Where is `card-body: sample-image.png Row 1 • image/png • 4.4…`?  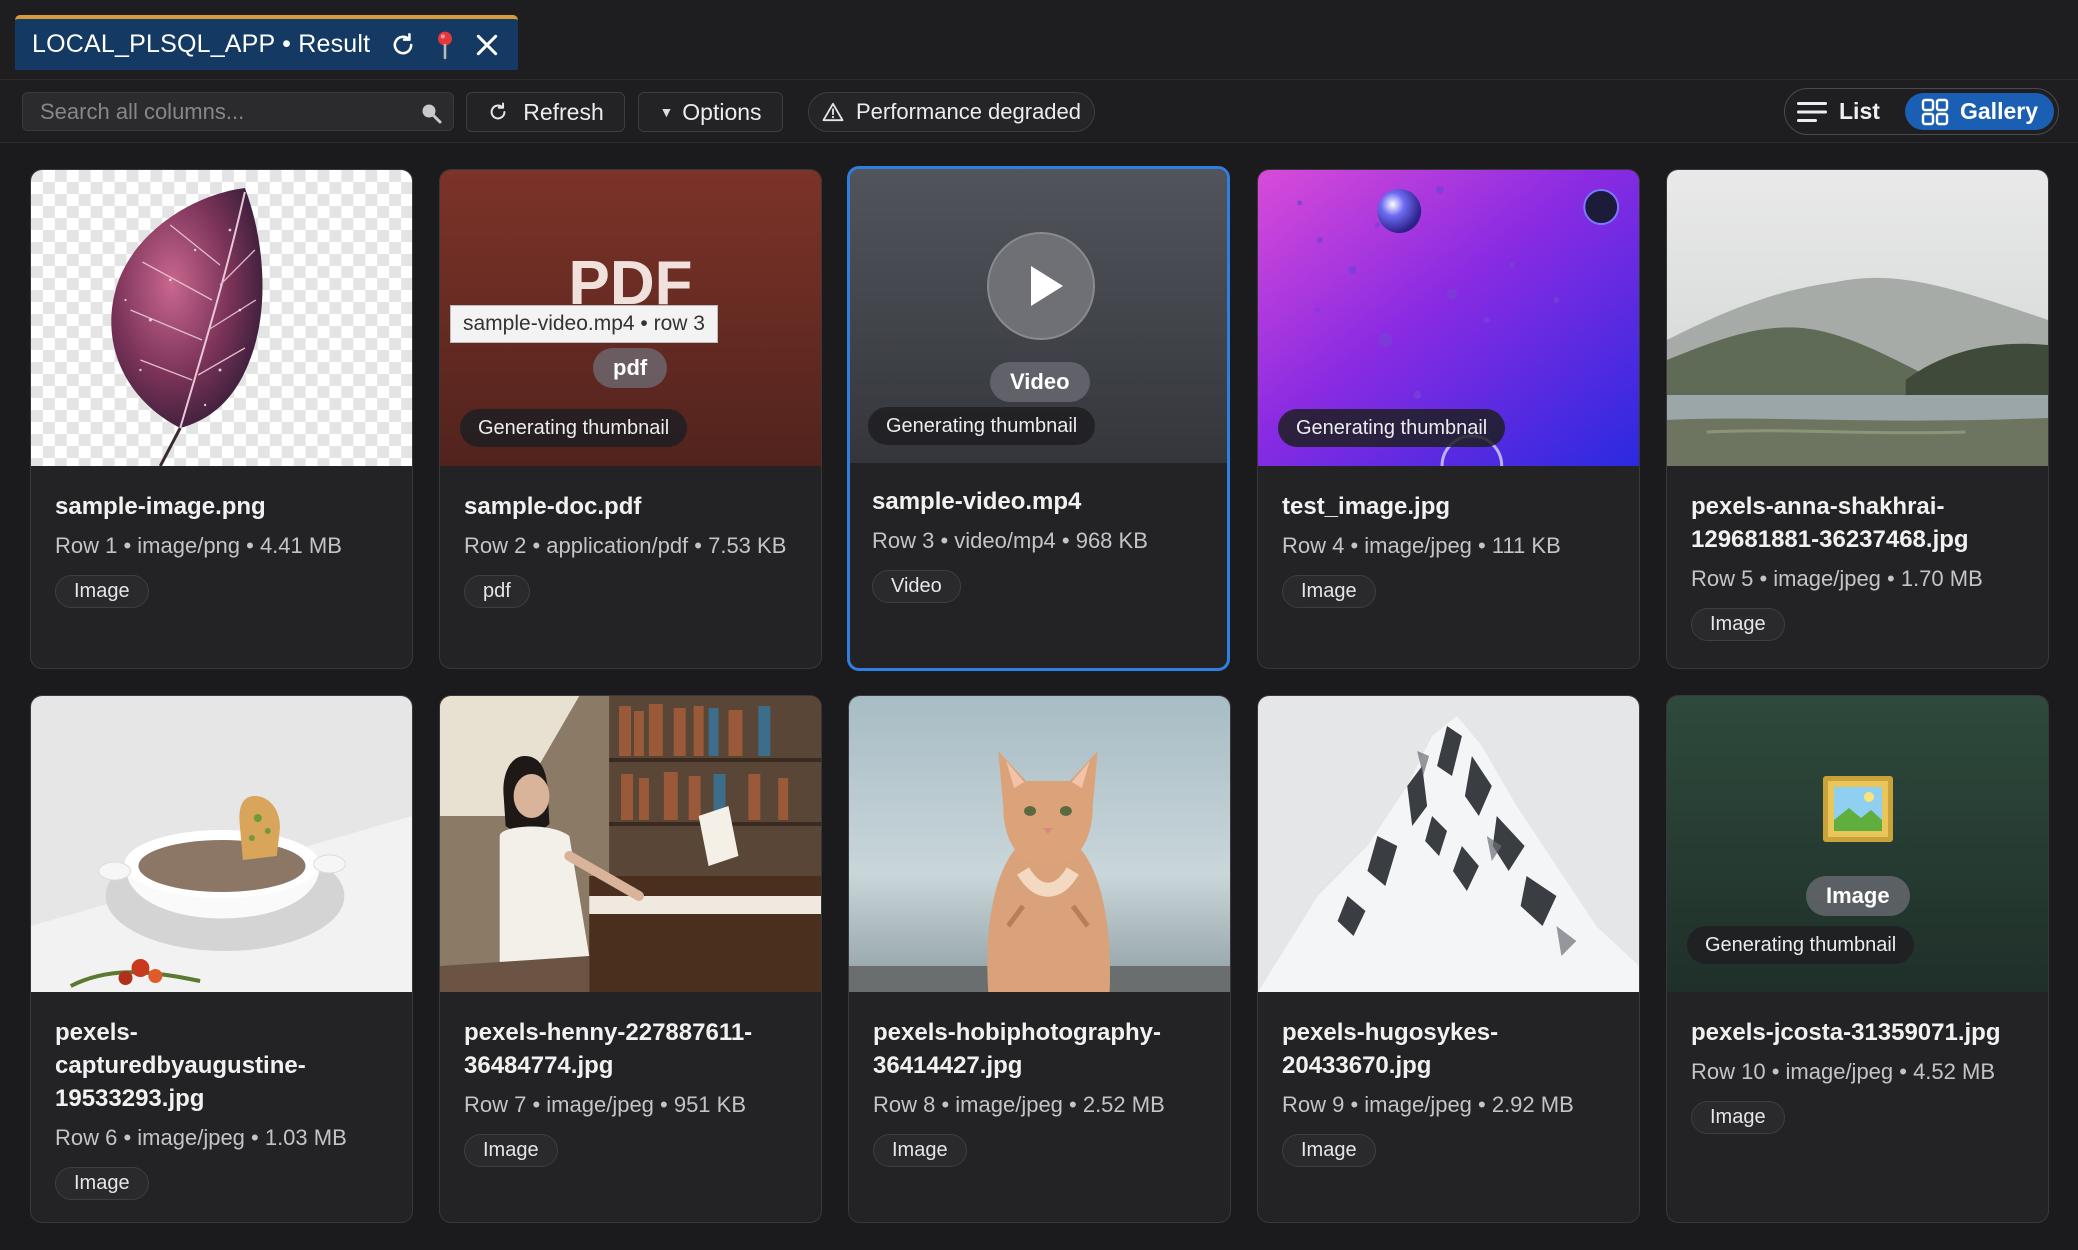
card-body: sample-image.png Row 1 • image/png • 4.4… is located at coordinates (224, 549).